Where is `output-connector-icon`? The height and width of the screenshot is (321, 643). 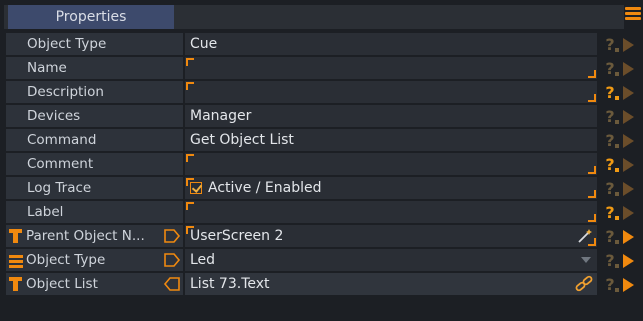 output-connector-icon is located at coordinates (172, 284).